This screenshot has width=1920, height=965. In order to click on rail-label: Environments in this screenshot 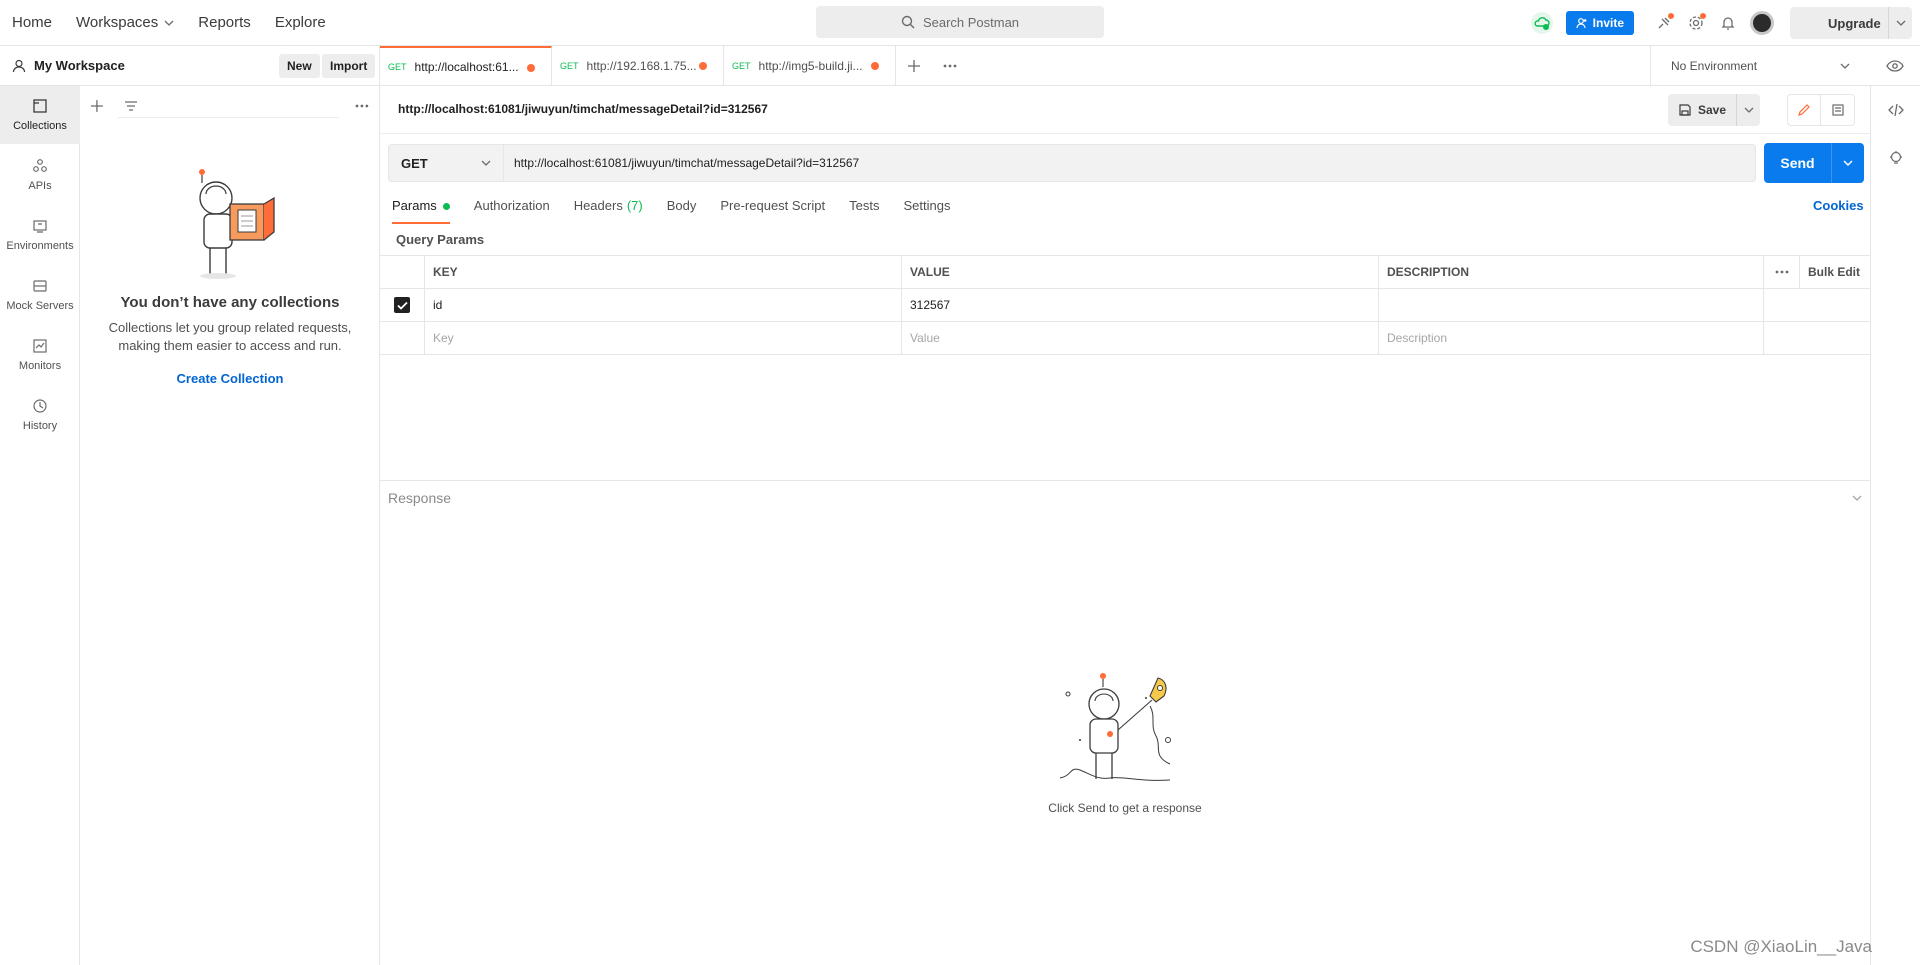, I will do `click(40, 246)`.